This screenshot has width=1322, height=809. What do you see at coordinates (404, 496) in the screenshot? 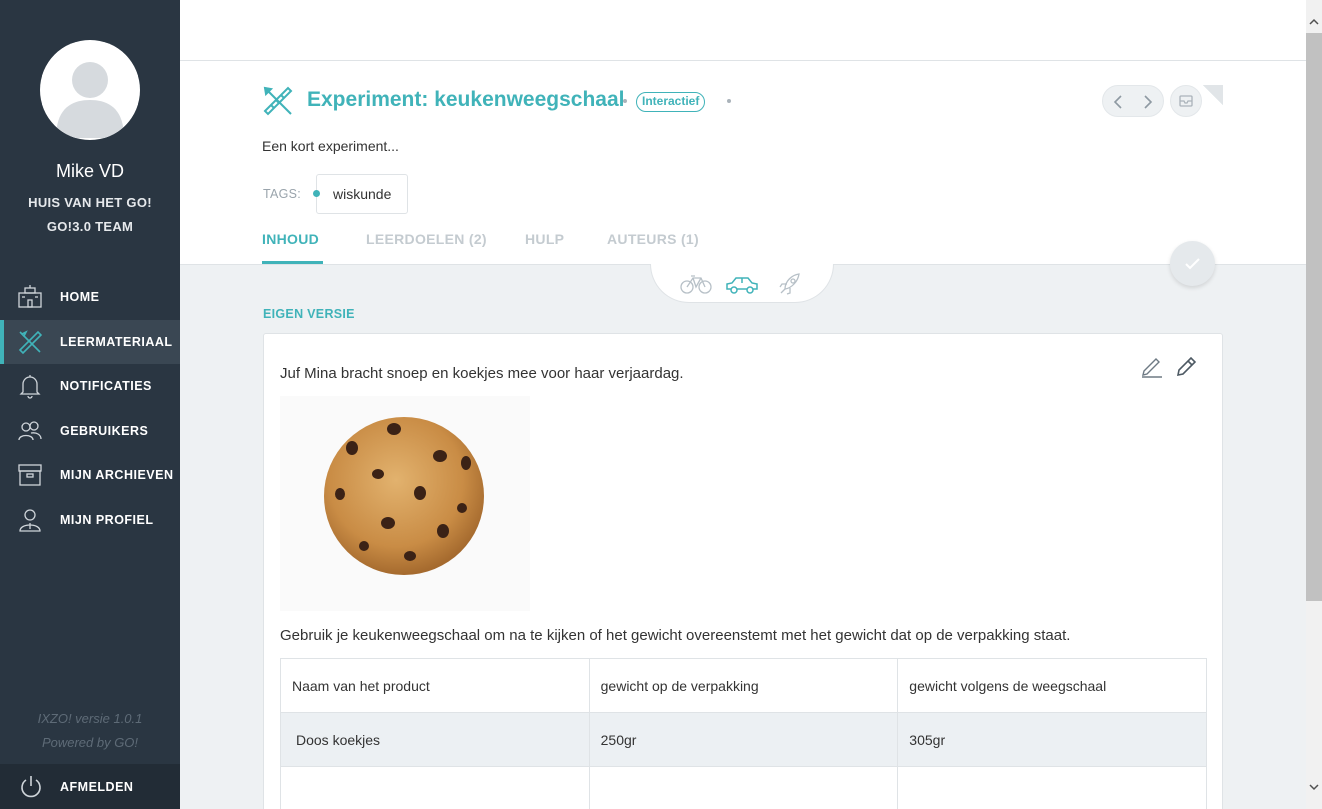
I see `cookie-picture` at bounding box center [404, 496].